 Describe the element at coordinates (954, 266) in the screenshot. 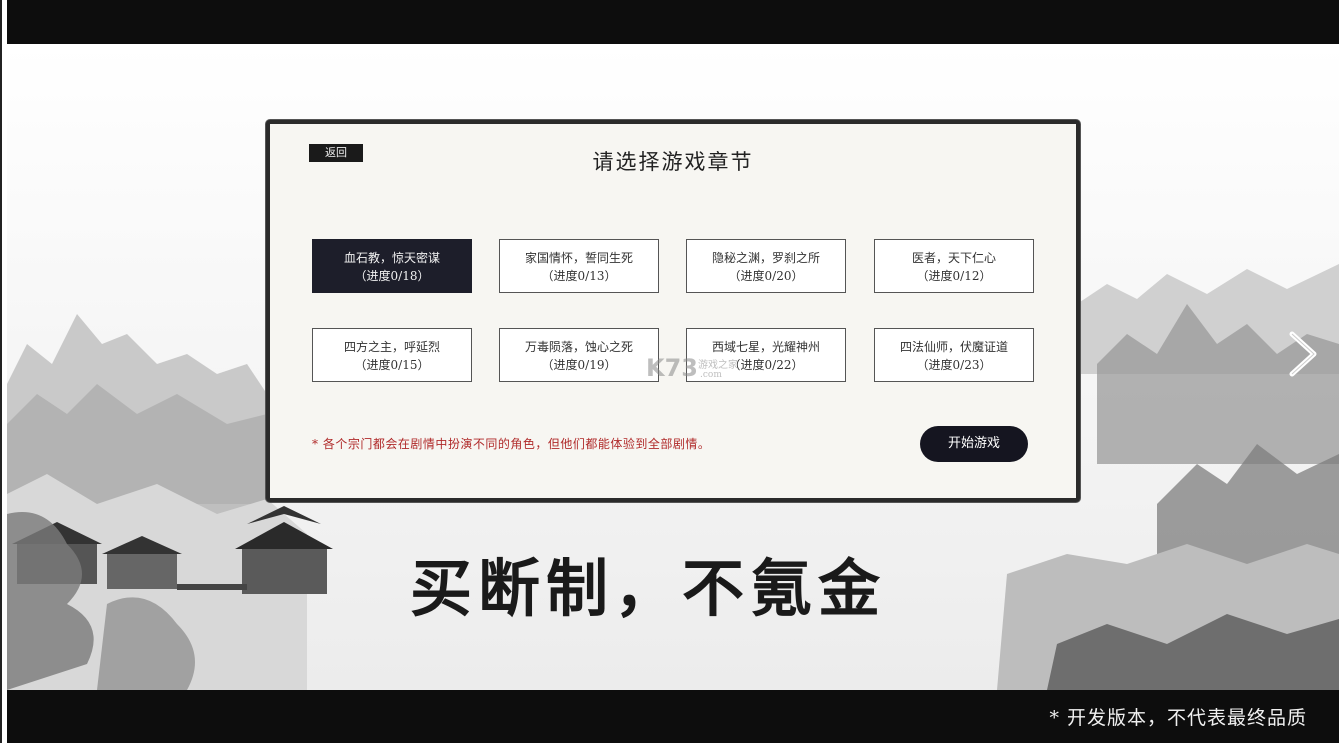

I see `chapter-card-4: 医者，天下仁心 （进度0/12）` at that location.